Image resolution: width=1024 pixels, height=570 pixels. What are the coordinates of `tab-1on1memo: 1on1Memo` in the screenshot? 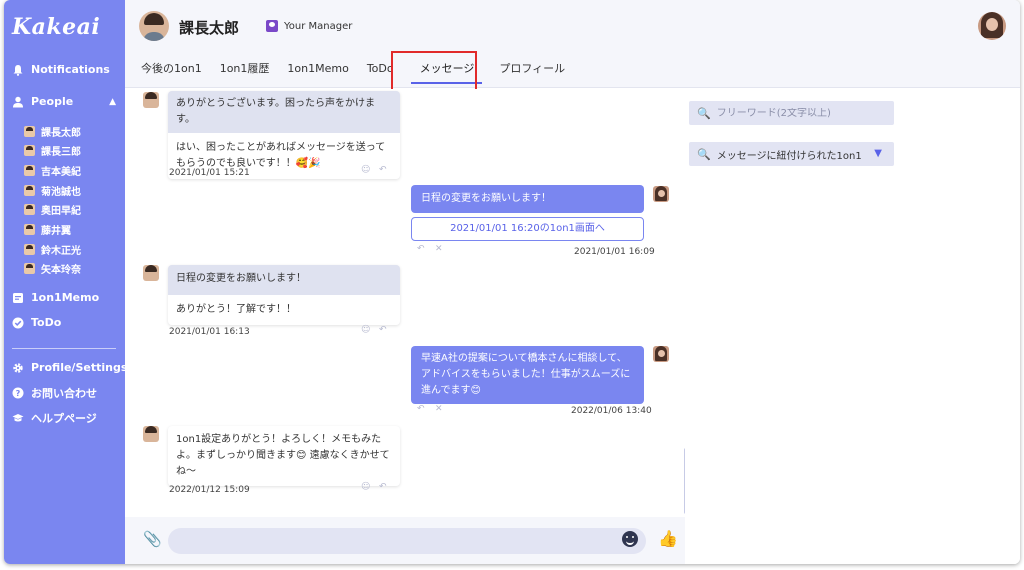 It's located at (317, 71).